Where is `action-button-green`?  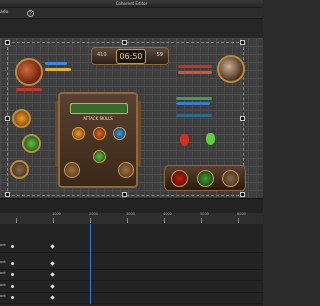 action-button-green is located at coordinates (205, 178).